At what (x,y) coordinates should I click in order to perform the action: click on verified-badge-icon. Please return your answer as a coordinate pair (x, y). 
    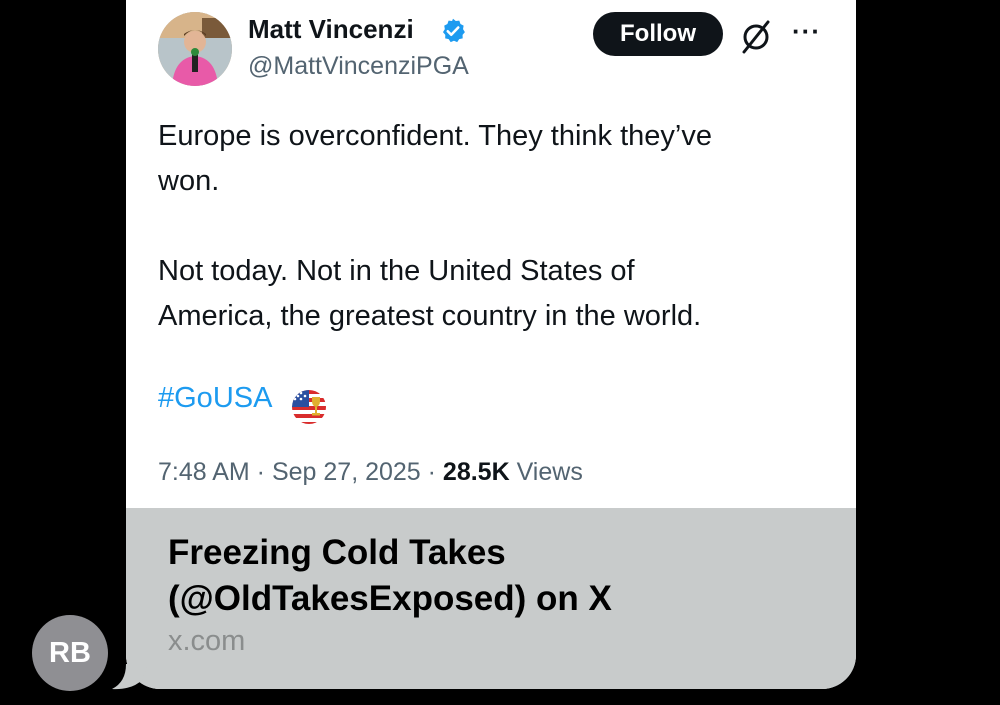
    Looking at the image, I should click on (453, 30).